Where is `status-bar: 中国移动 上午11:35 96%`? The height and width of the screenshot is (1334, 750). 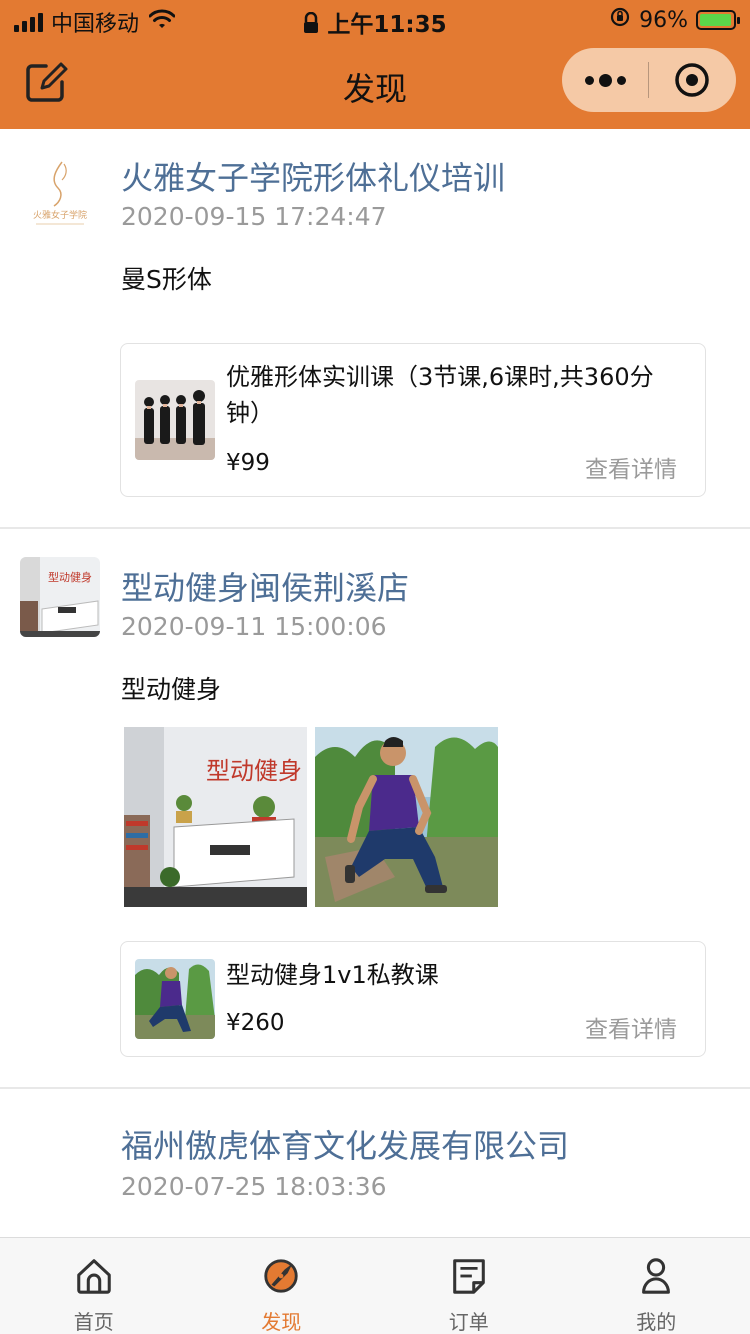 status-bar: 中国移动 上午11:35 96% is located at coordinates (375, 20).